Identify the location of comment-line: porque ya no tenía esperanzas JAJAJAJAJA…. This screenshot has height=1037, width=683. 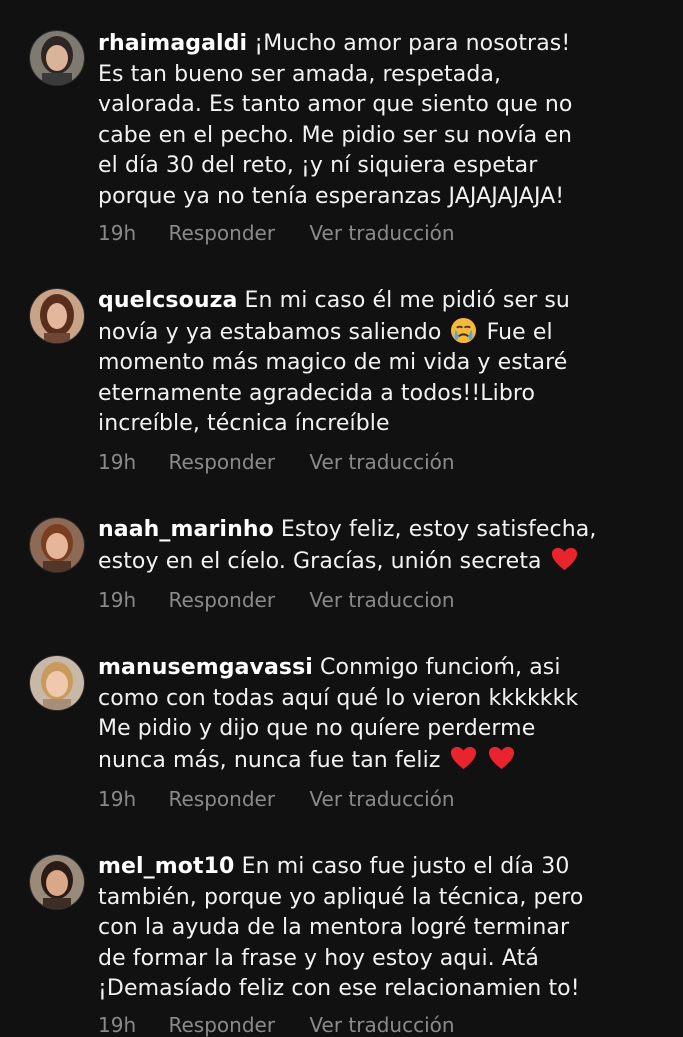
(331, 196).